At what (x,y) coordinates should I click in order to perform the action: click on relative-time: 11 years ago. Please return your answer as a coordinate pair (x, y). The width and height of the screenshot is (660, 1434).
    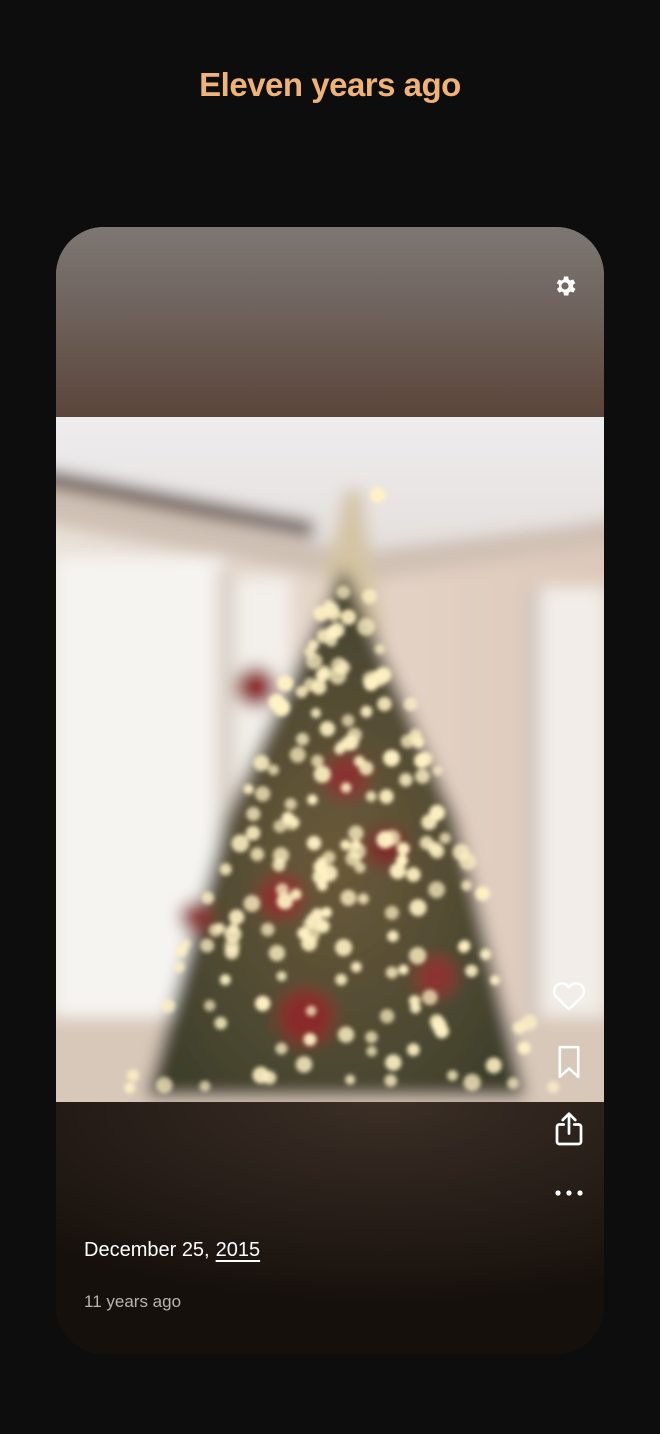
    Looking at the image, I should click on (133, 1301).